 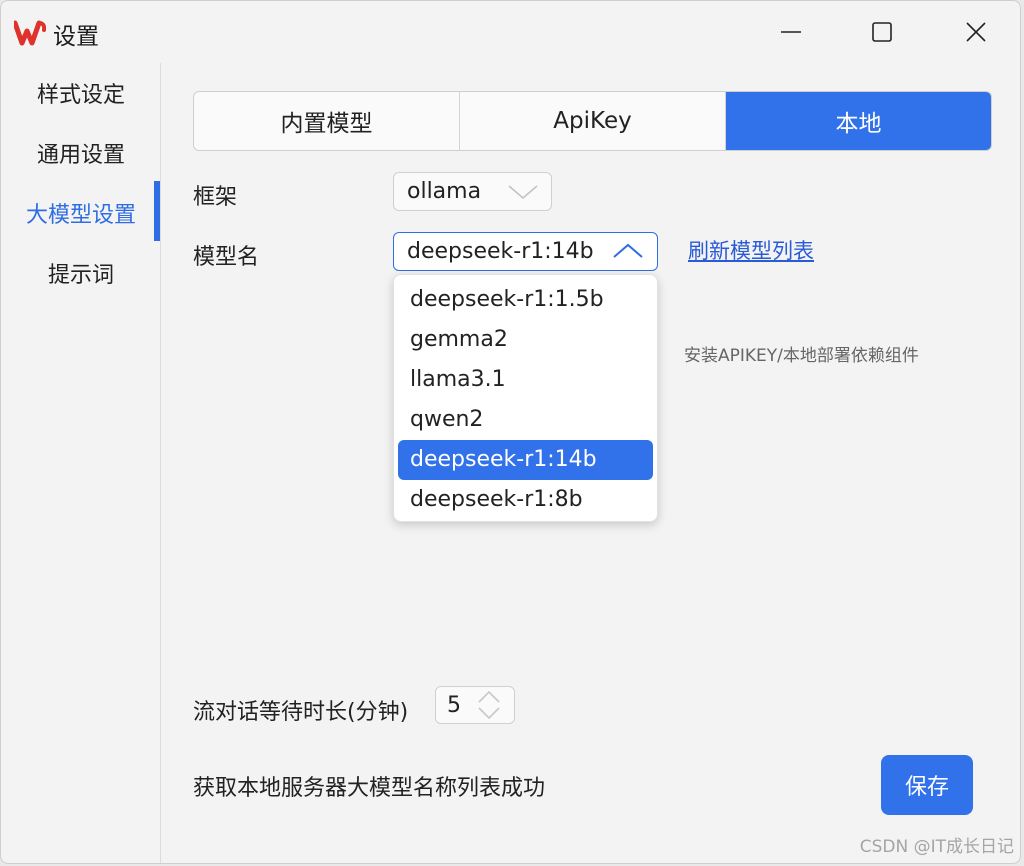 I want to click on tab-apikey: ApiKey, so click(x=593, y=121).